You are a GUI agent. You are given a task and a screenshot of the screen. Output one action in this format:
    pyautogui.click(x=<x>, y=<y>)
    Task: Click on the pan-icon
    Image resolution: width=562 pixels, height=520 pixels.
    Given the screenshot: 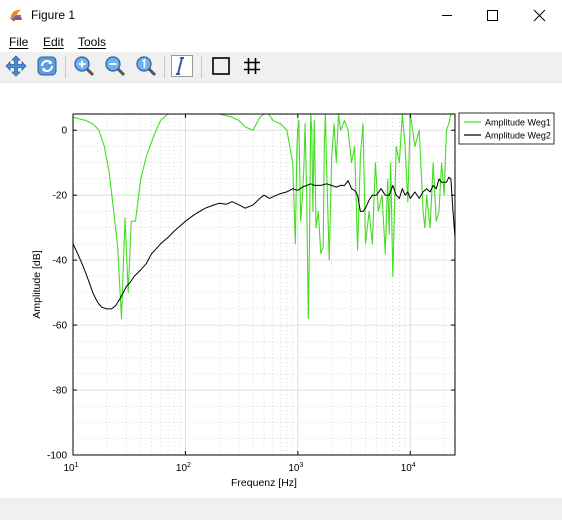 What is the action you would take?
    pyautogui.click(x=16, y=66)
    